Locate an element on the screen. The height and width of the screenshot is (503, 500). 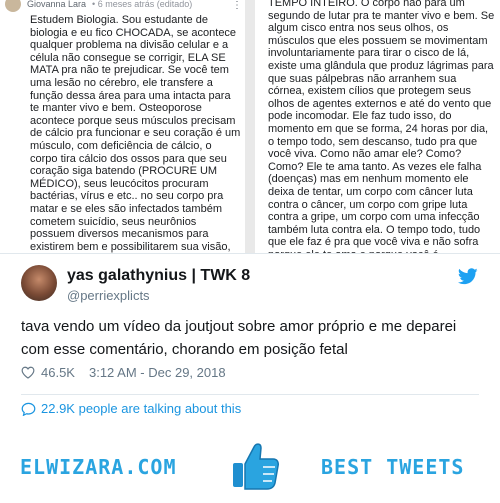
panel-divider is located at coordinates (250, 126).